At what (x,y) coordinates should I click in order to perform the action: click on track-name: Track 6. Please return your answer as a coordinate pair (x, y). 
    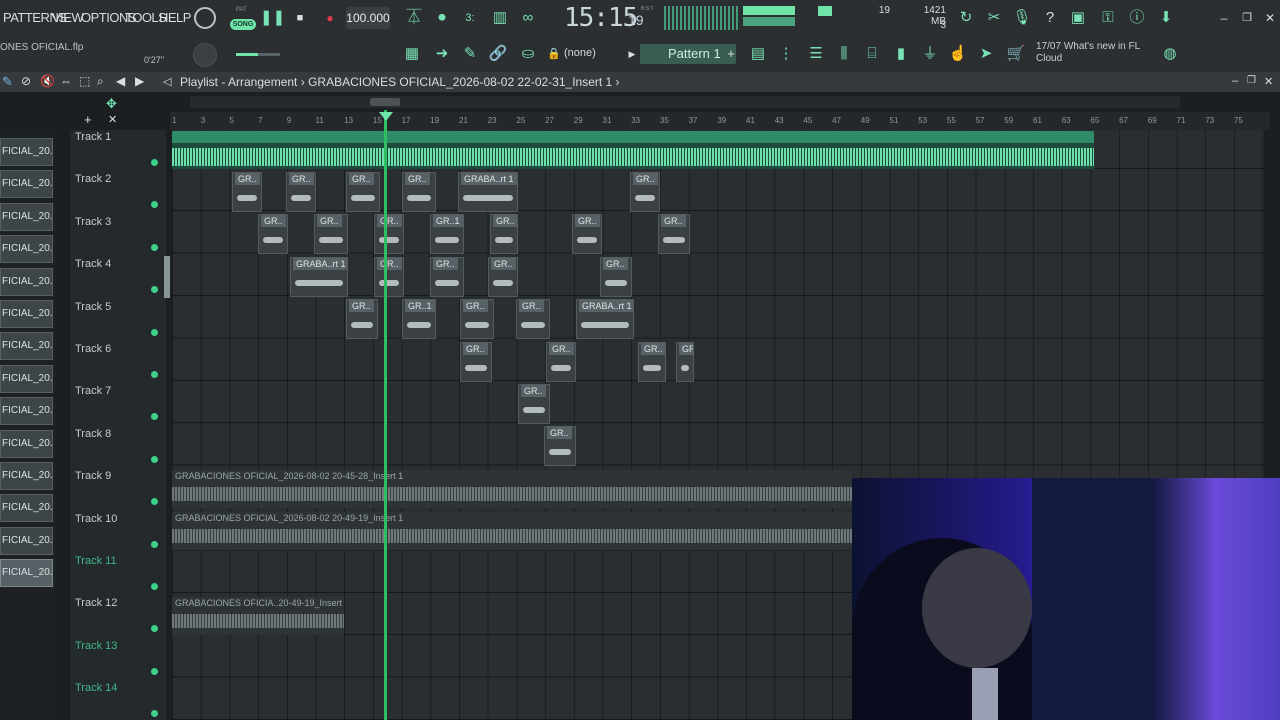
    Looking at the image, I should click on (93, 349).